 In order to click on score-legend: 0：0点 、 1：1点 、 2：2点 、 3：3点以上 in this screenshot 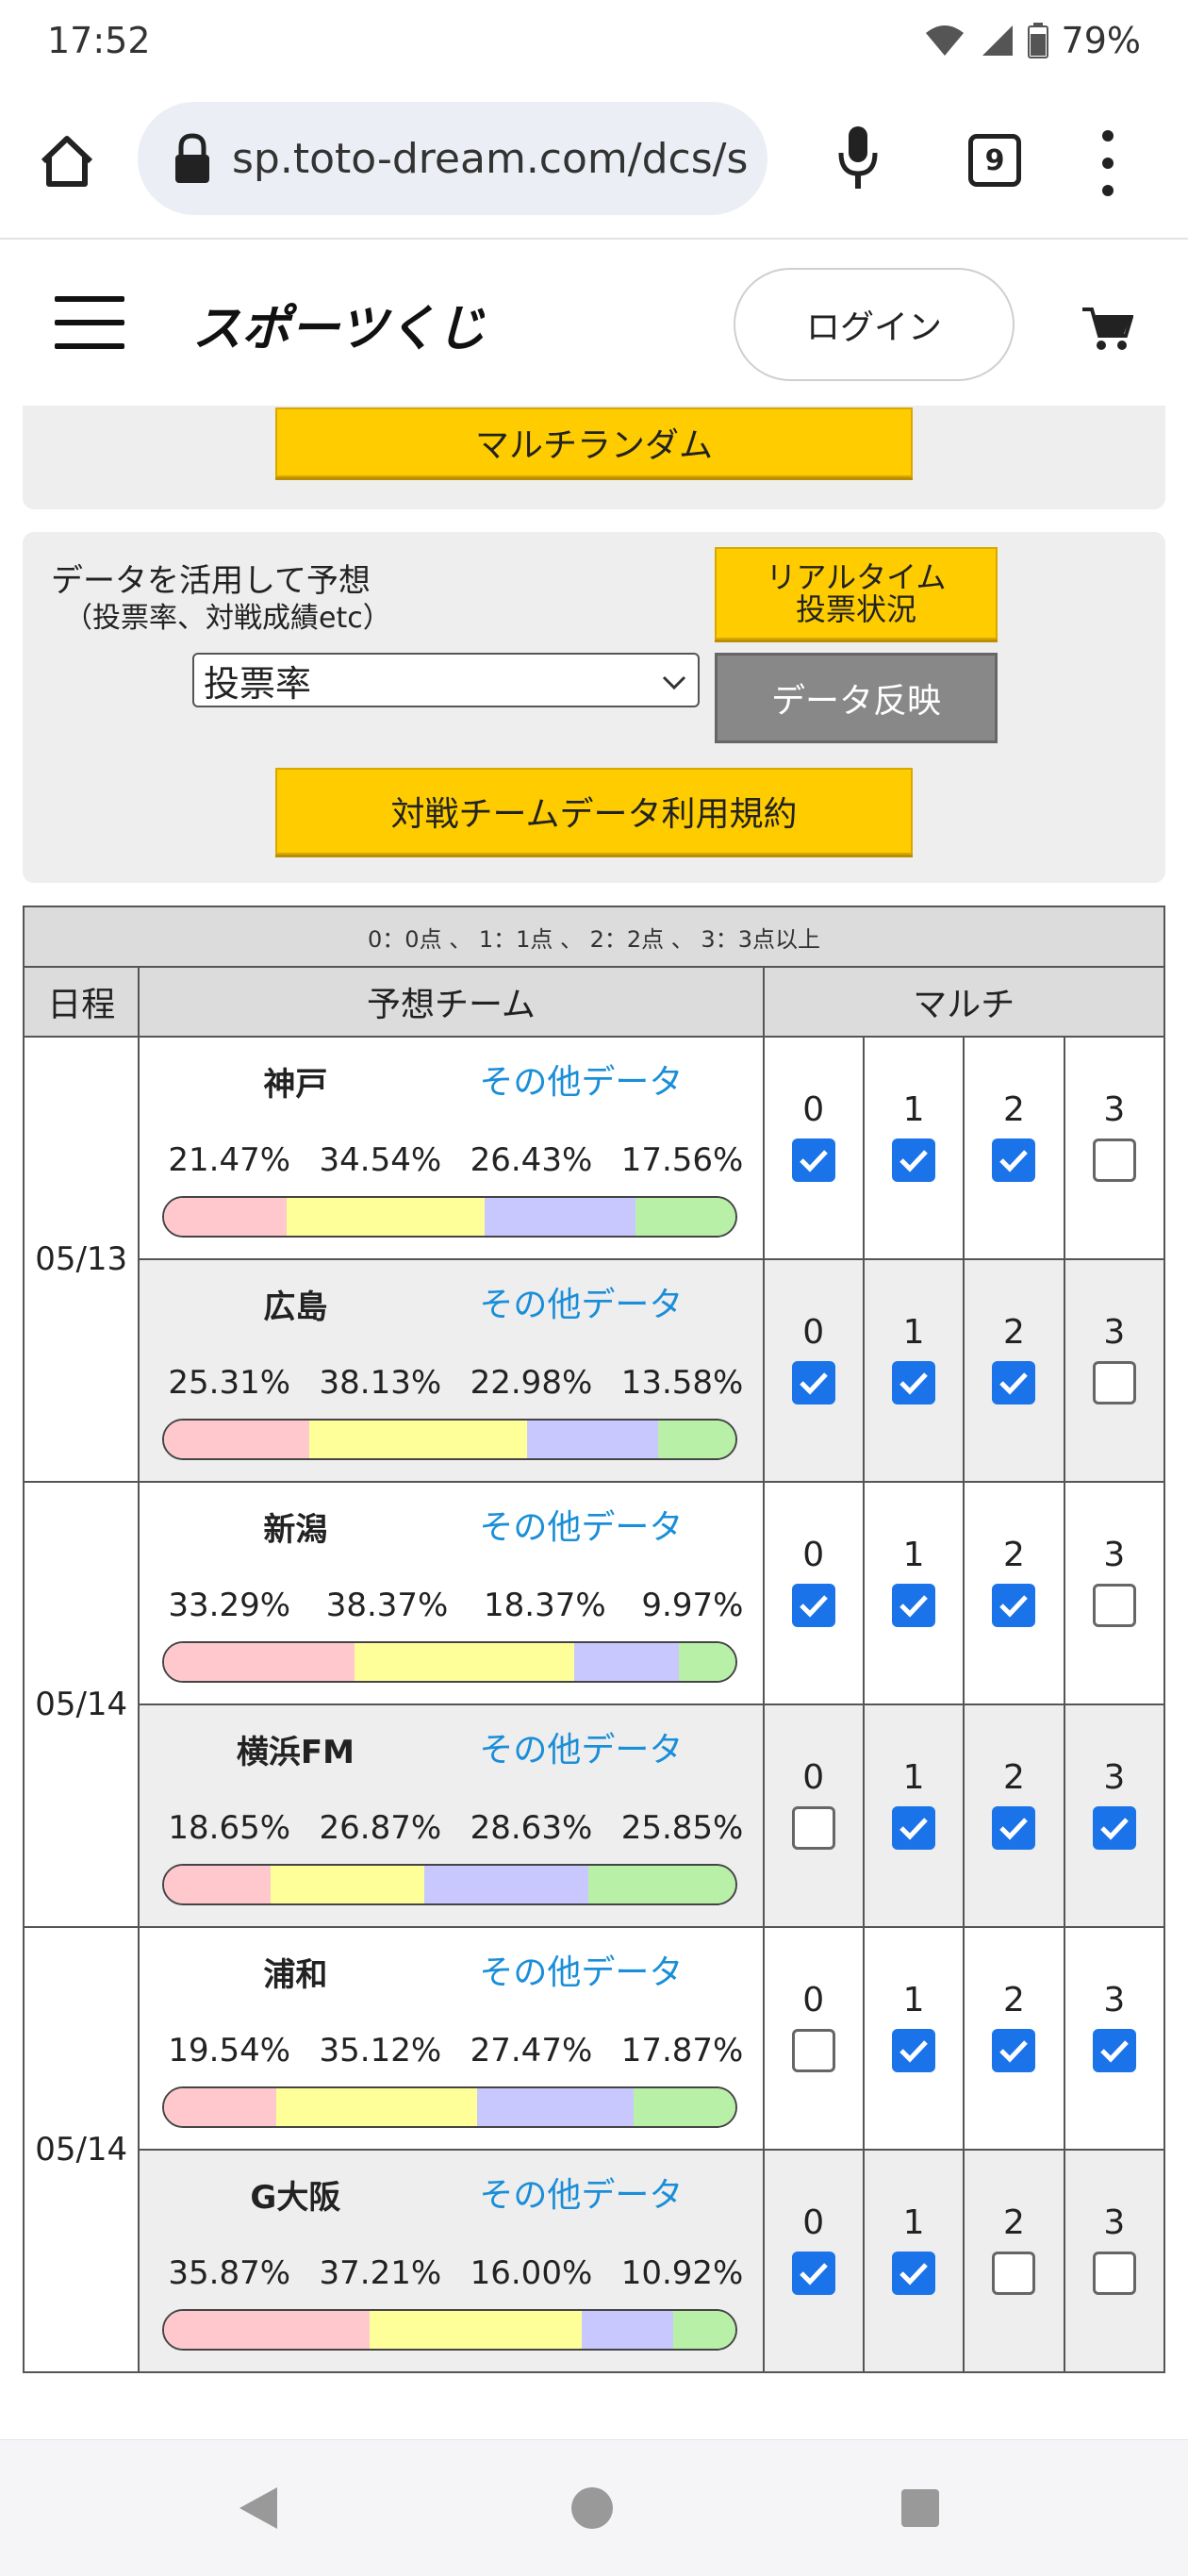, I will do `click(594, 937)`.